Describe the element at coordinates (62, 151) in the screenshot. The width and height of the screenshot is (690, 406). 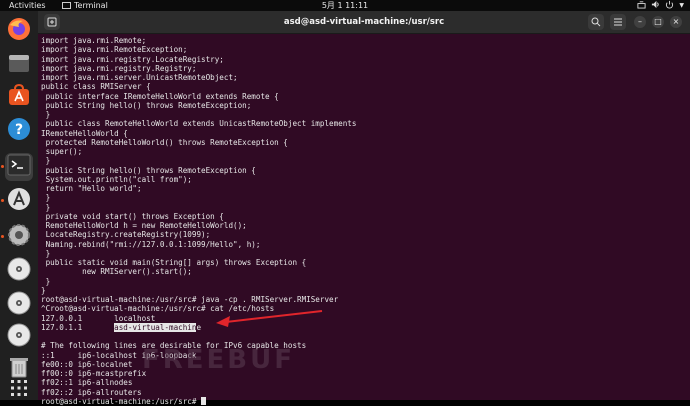
I see `terminal-line: super();` at that location.